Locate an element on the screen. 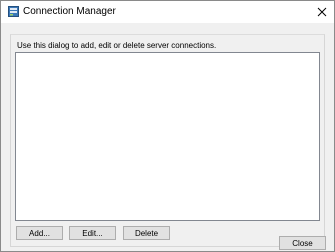  server-connection-icon is located at coordinates (13, 11).